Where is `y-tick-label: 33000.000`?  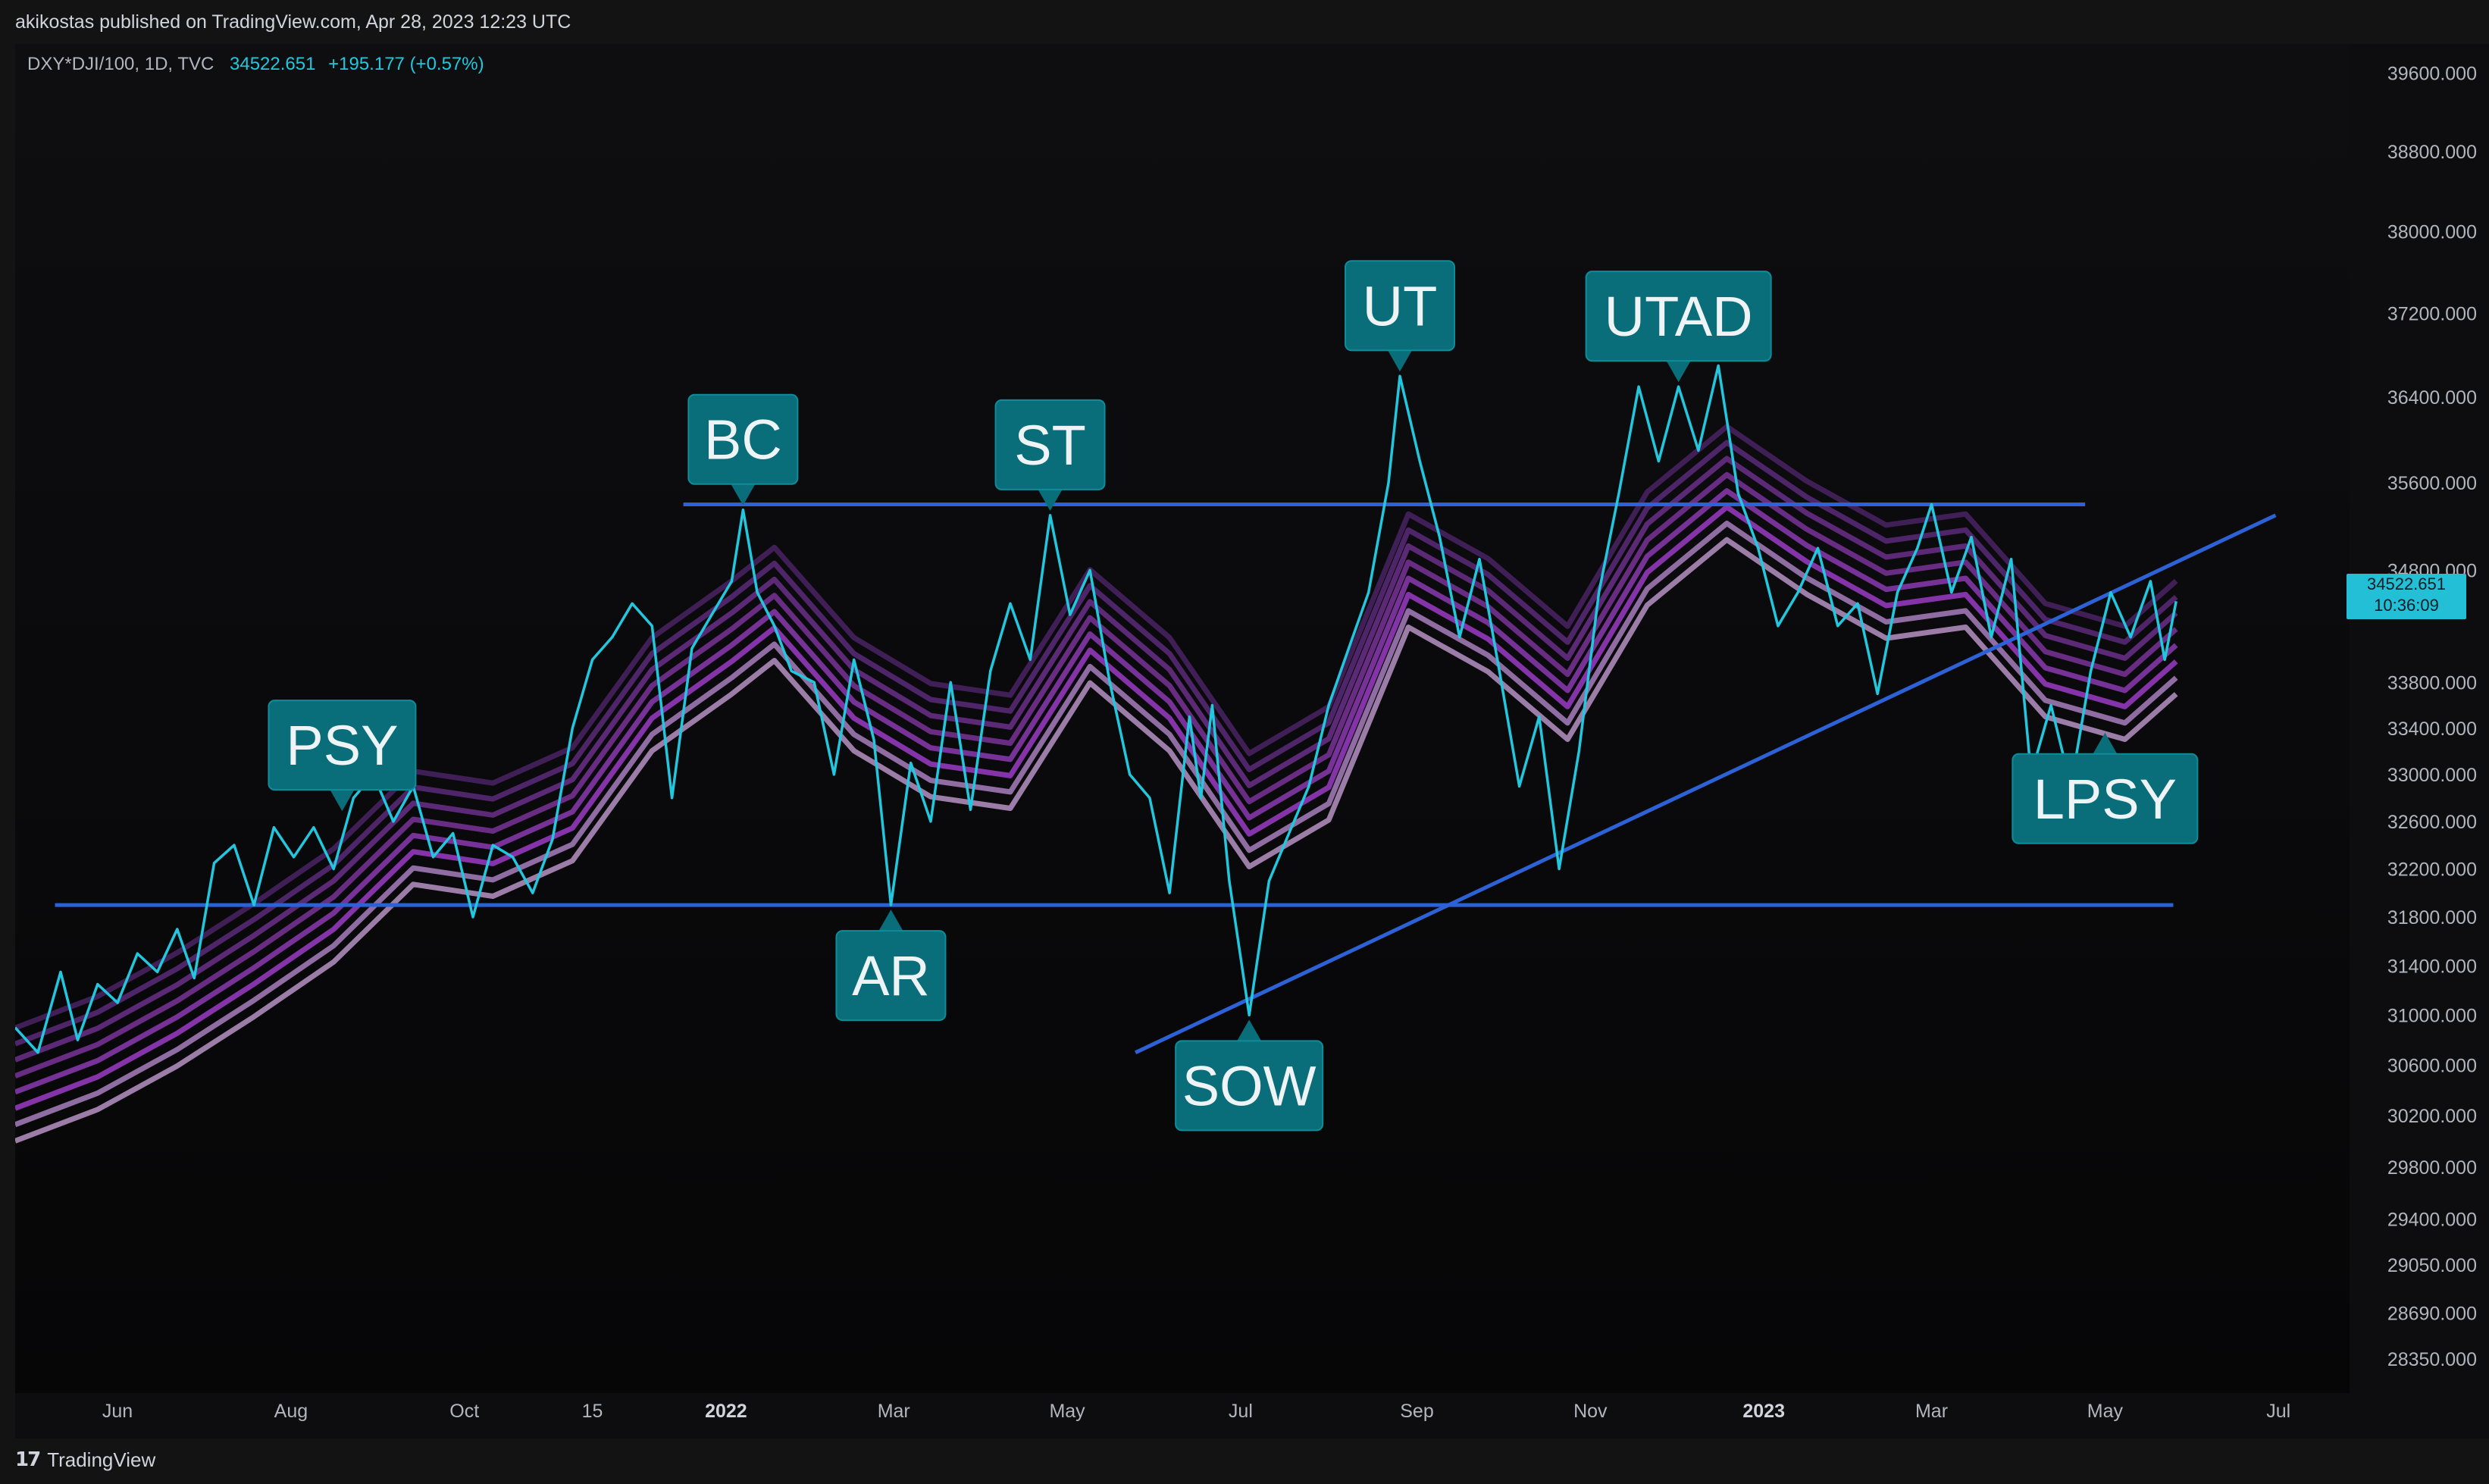
y-tick-label: 33000.000 is located at coordinates (2432, 776).